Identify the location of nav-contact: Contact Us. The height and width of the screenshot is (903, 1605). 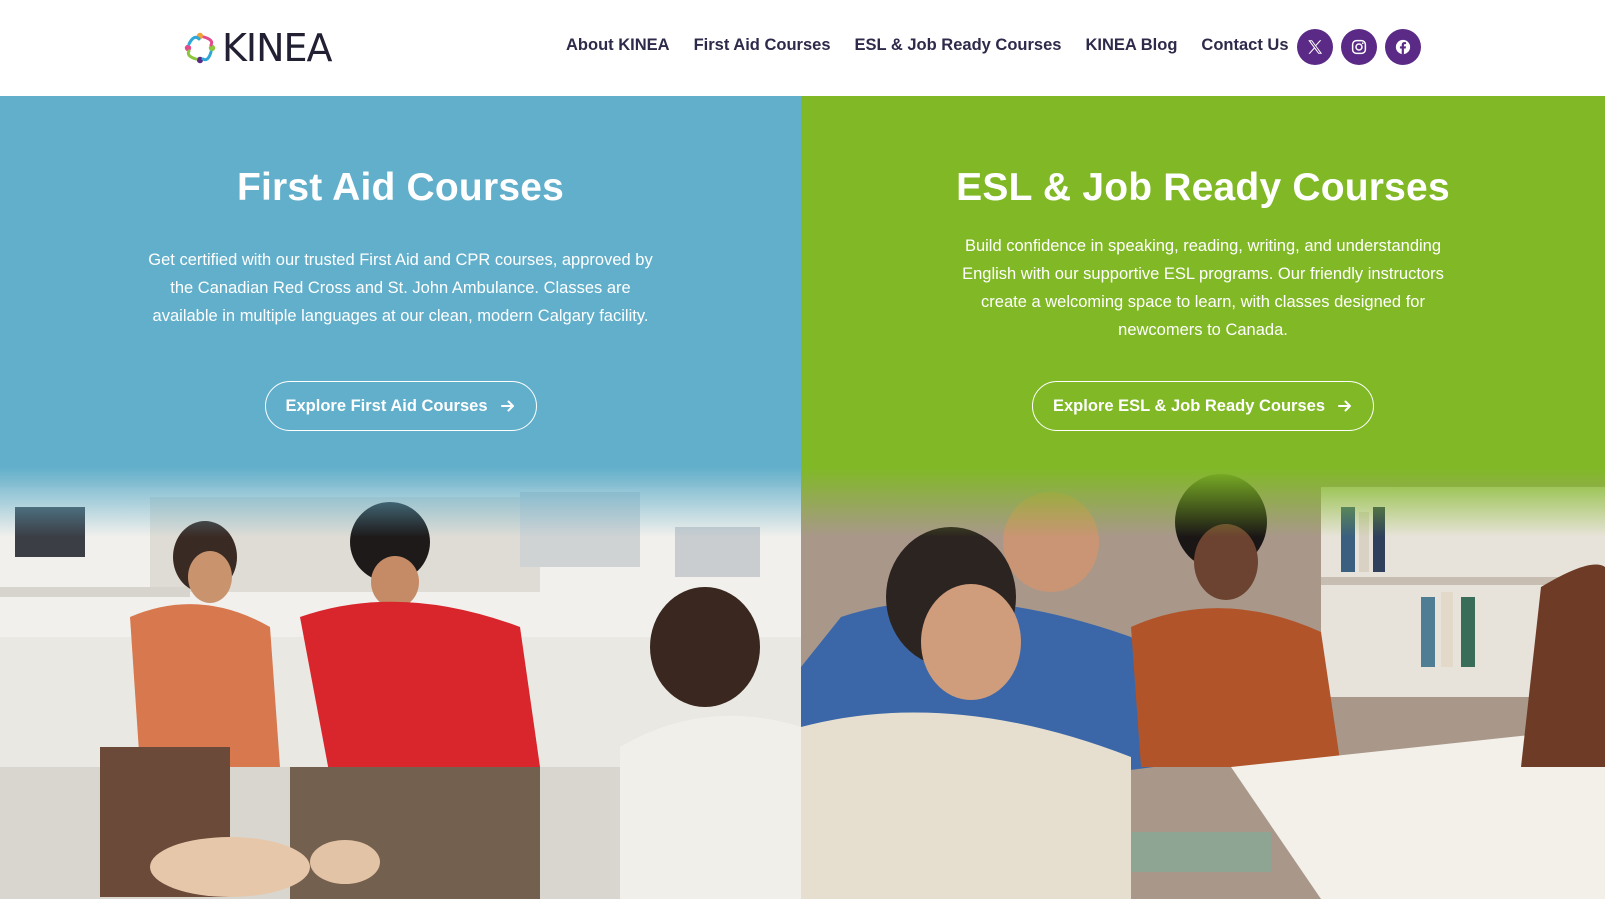
(1244, 45).